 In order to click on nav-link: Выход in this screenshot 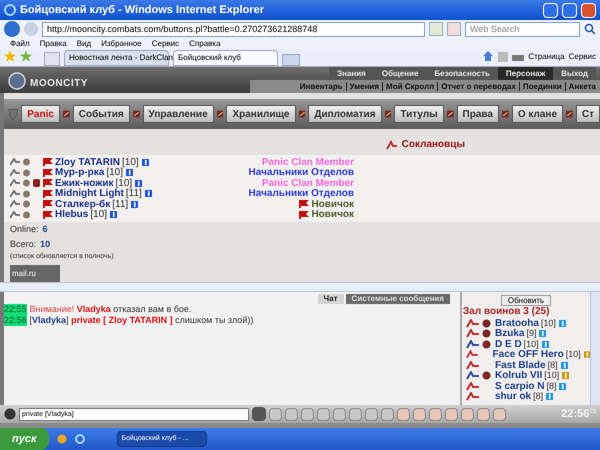, I will do `click(574, 73)`.